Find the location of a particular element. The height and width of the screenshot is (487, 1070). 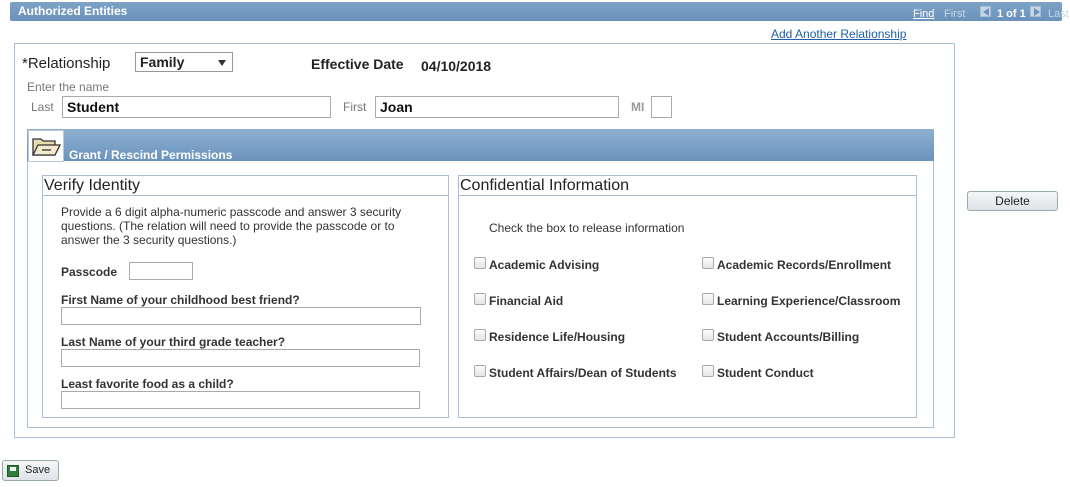

checkbox-label: Student Affairs/Dean of Students is located at coordinates (583, 373).